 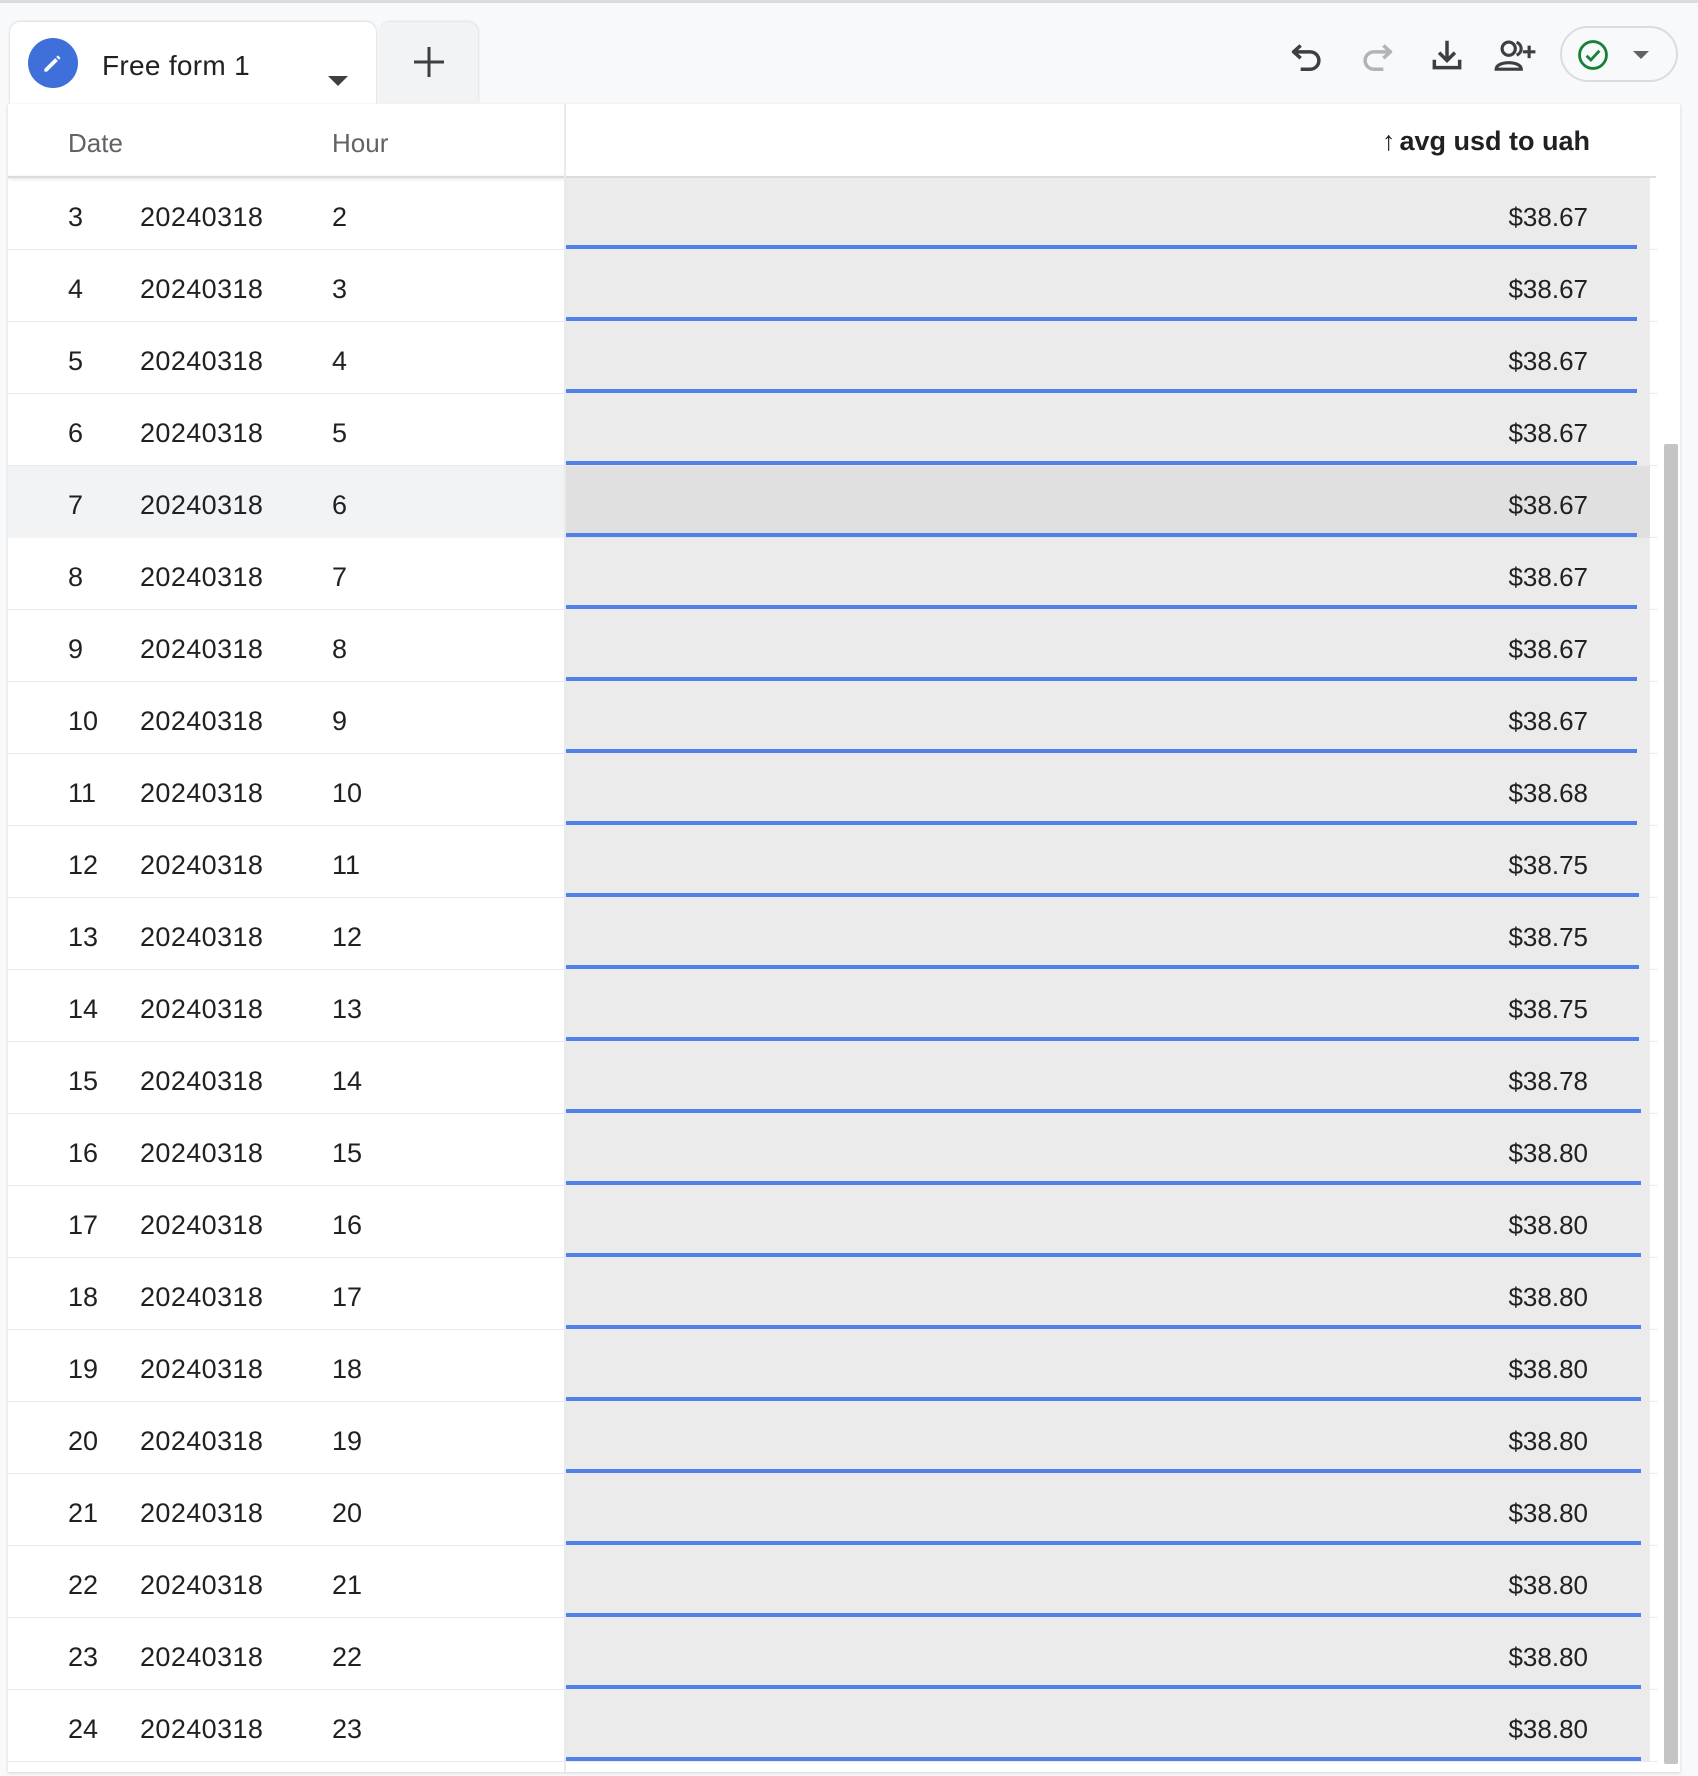 I want to click on row-dimension-cells: 23 20240318 22, so click(x=286, y=1654).